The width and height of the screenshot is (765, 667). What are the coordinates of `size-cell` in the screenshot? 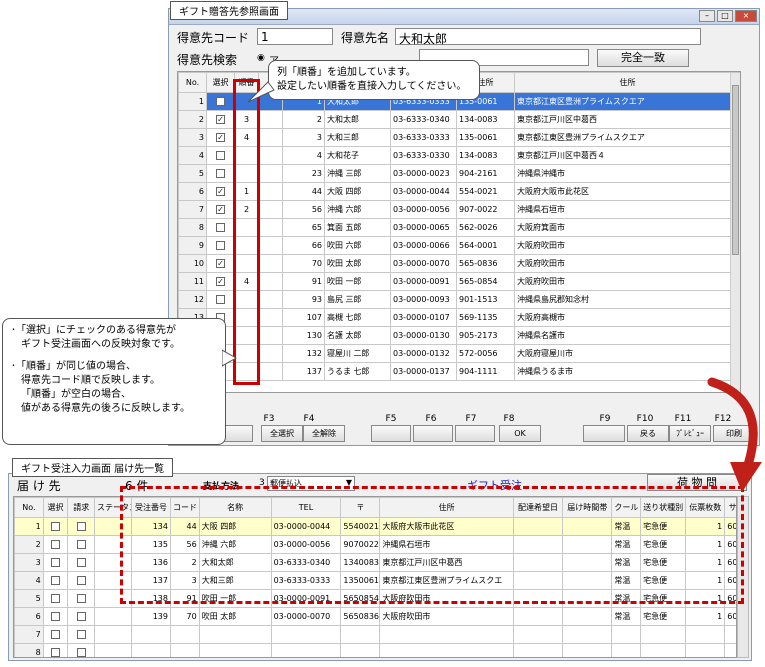 It's located at (730, 650).